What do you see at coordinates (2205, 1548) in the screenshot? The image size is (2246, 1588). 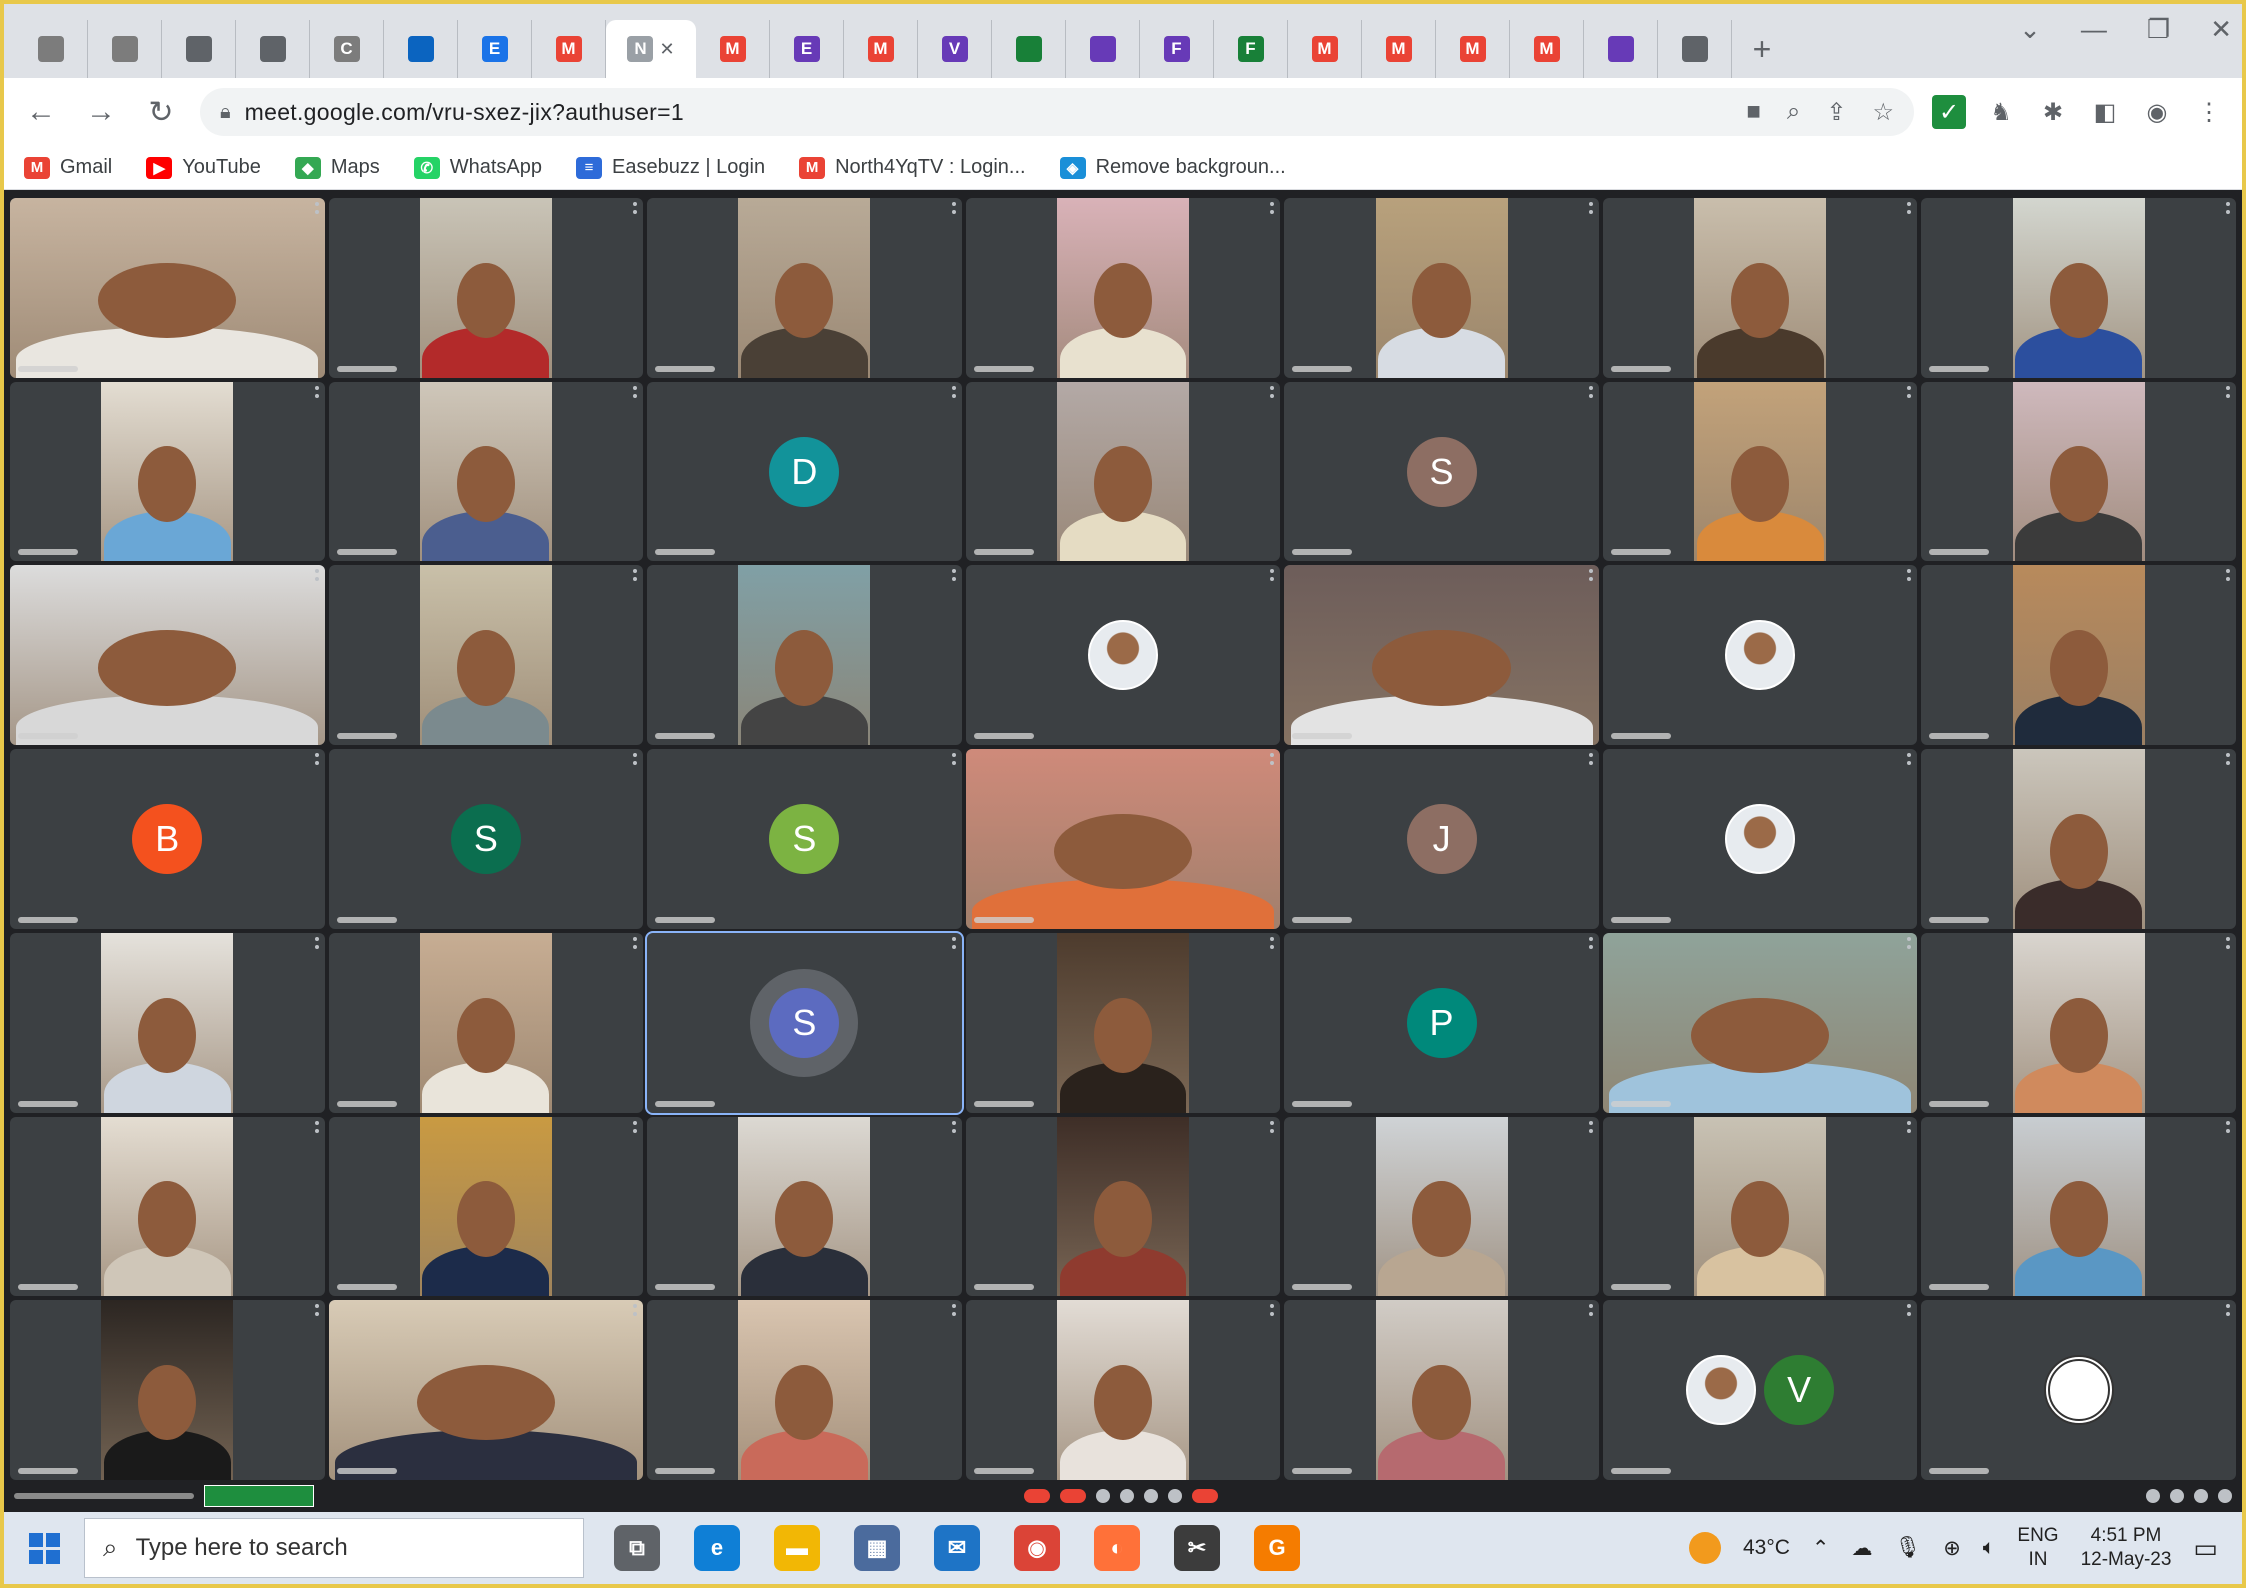 I see `notifications-icon: ▭` at bounding box center [2205, 1548].